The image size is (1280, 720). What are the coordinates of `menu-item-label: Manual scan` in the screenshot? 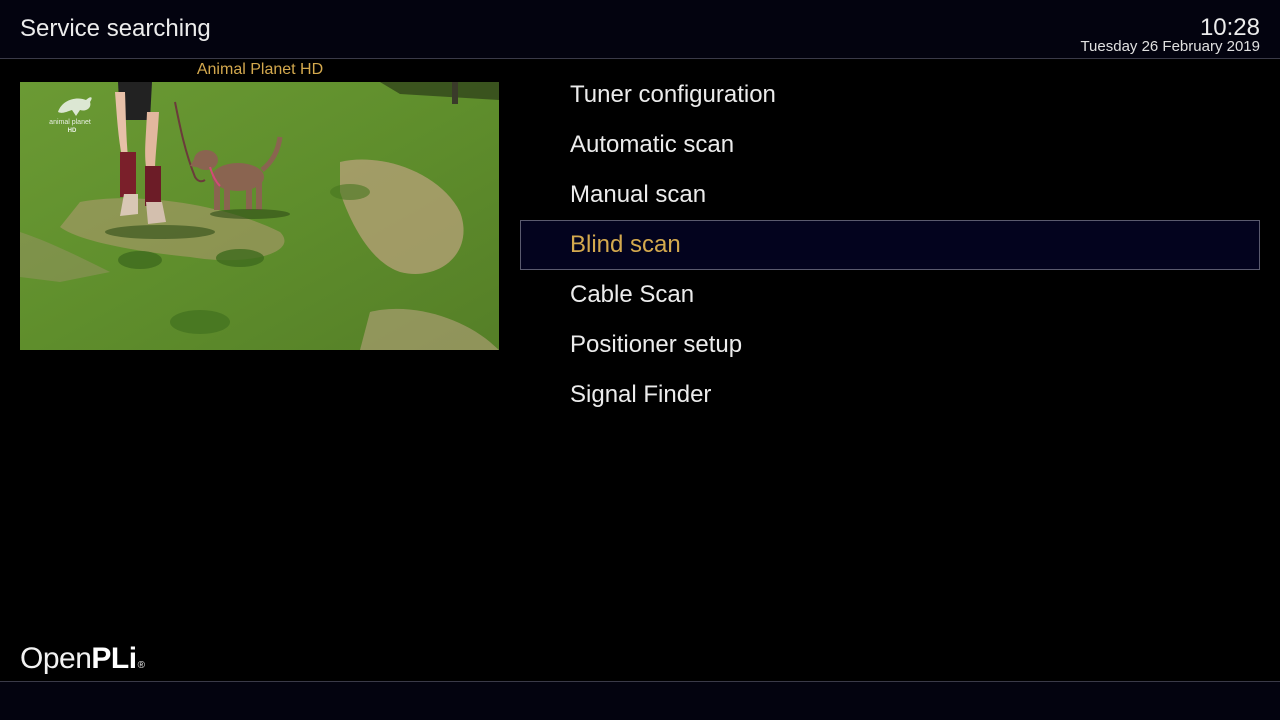 It's located at (638, 194).